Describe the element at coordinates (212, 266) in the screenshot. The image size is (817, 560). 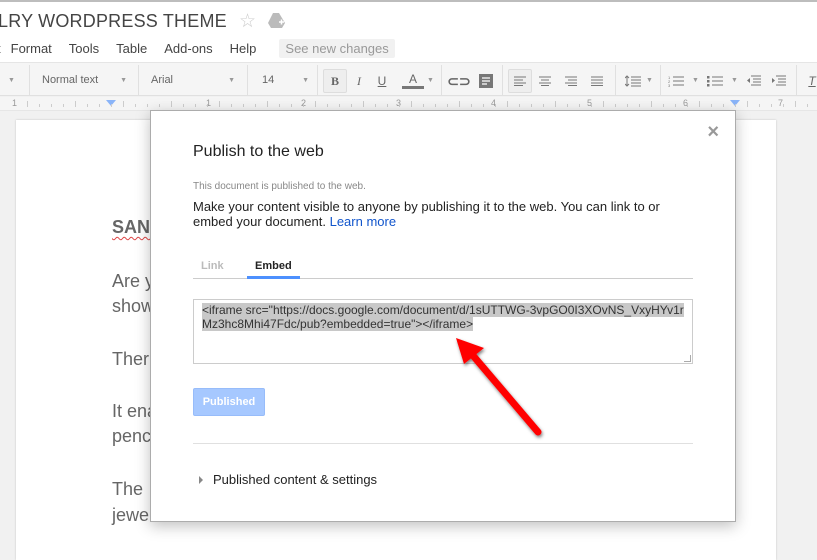
I see `tab-link: Link` at that location.